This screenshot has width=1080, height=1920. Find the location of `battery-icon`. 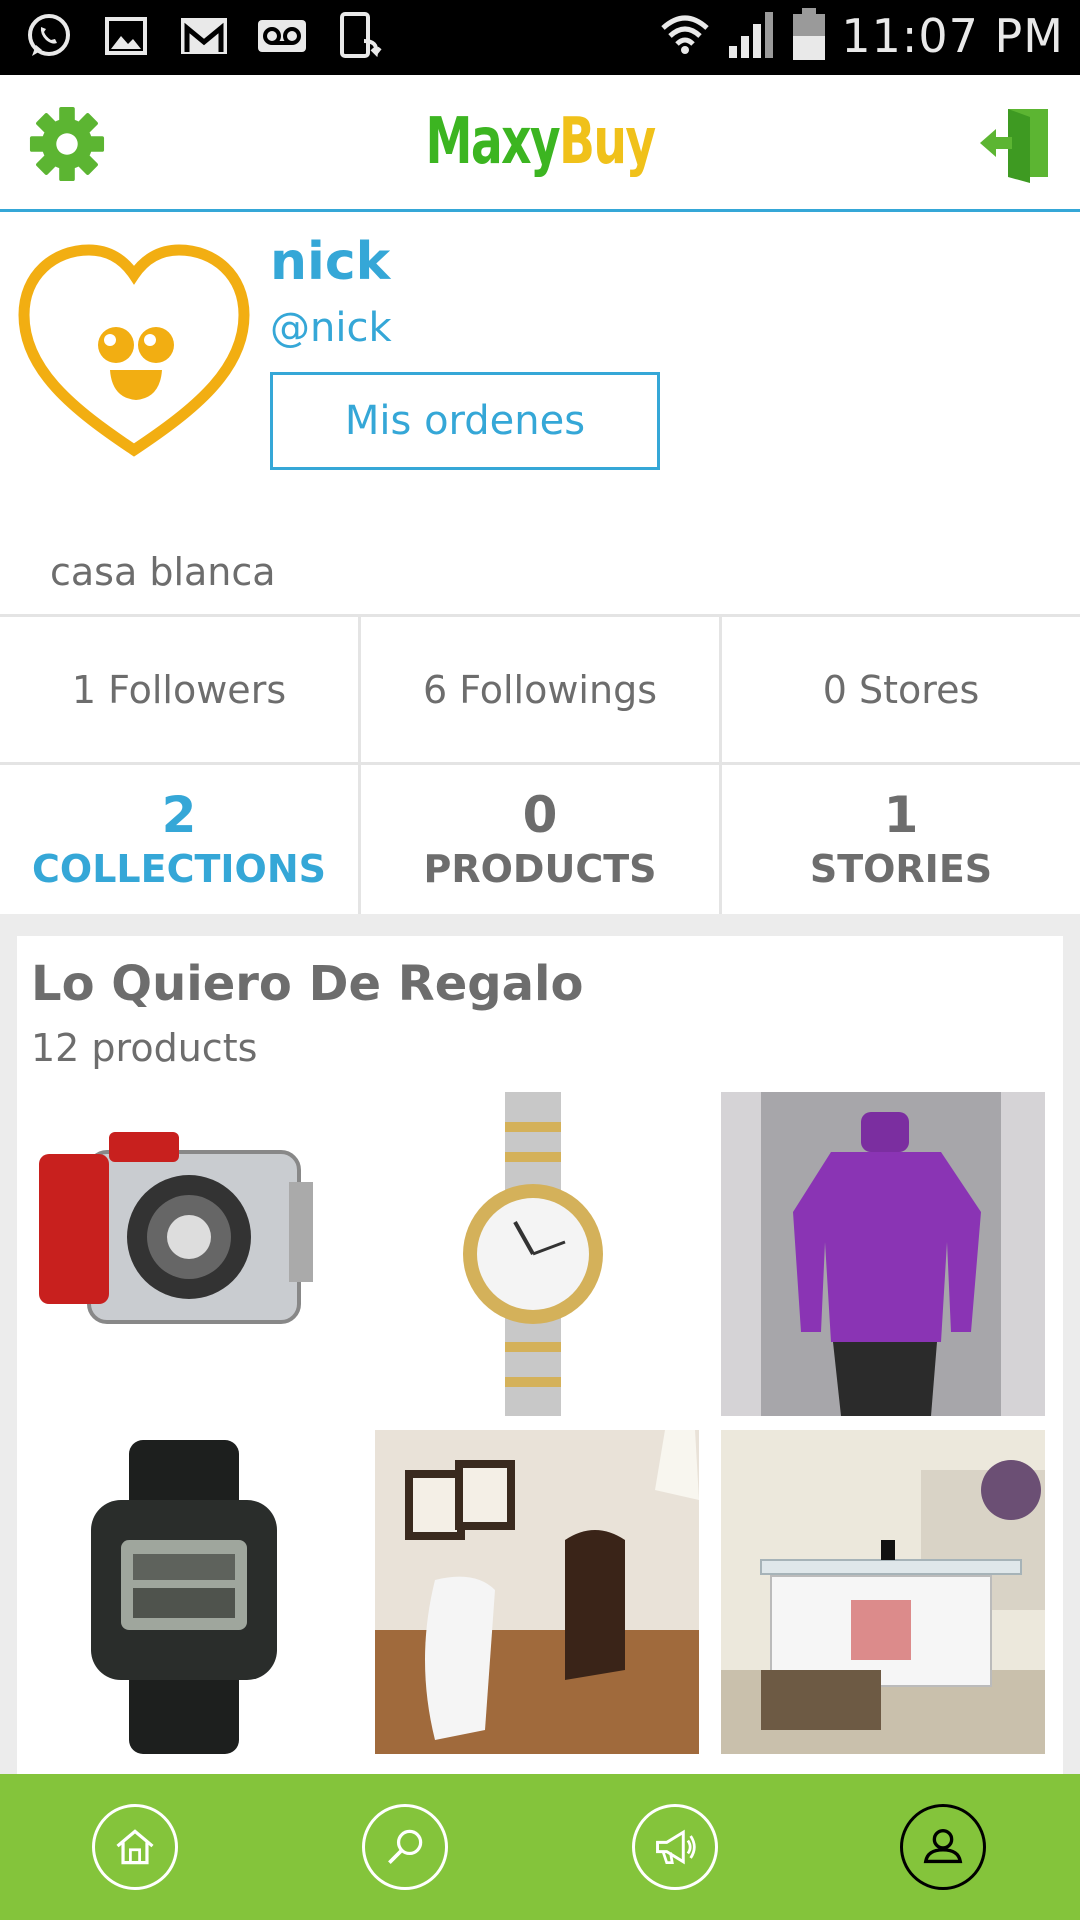

battery-icon is located at coordinates (809, 36).